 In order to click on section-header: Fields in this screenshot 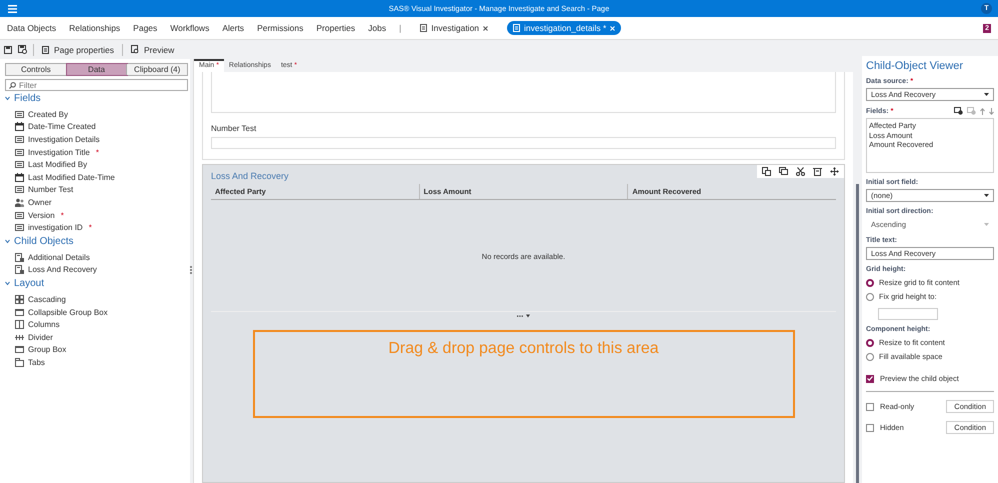, I will do `click(96, 98)`.